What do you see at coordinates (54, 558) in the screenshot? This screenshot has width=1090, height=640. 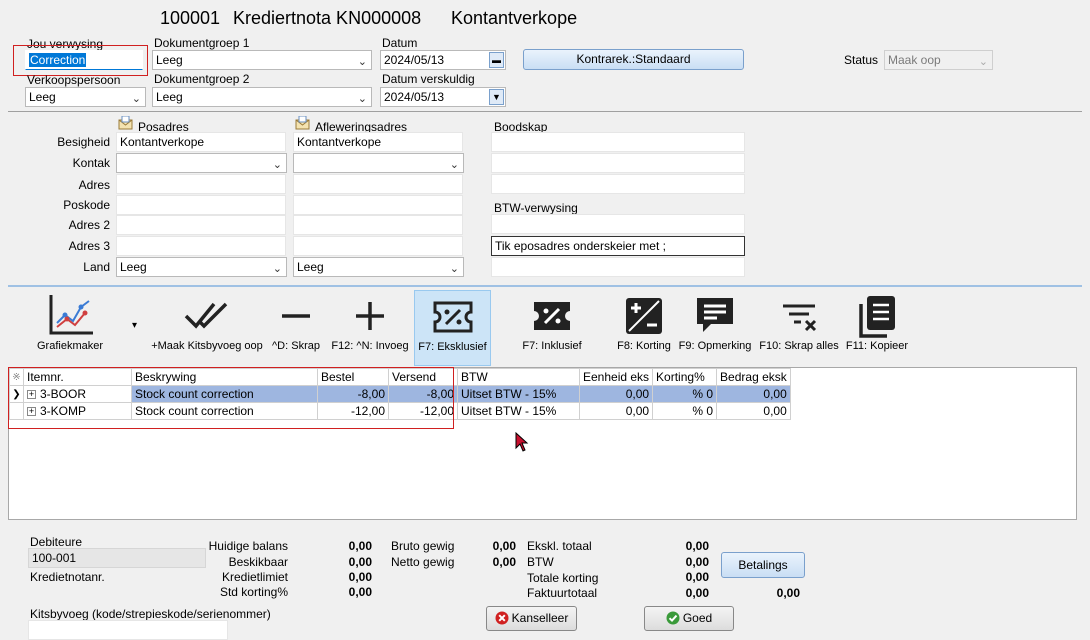 I see `debiteure-value: 100-001` at bounding box center [54, 558].